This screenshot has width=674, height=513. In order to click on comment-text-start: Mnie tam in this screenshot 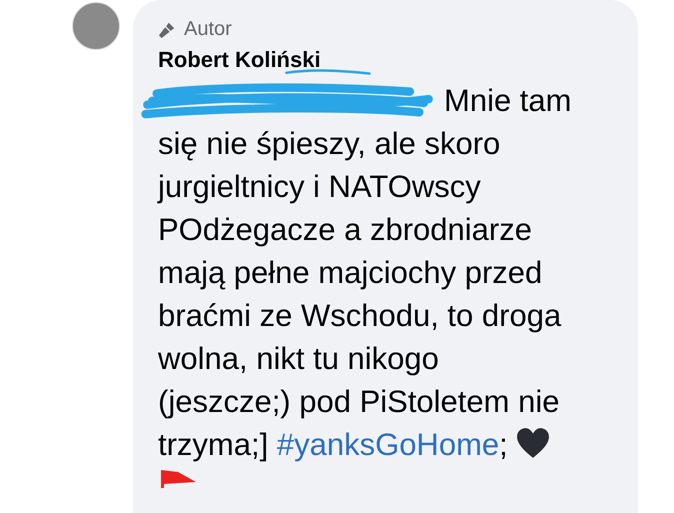, I will do `click(508, 101)`.